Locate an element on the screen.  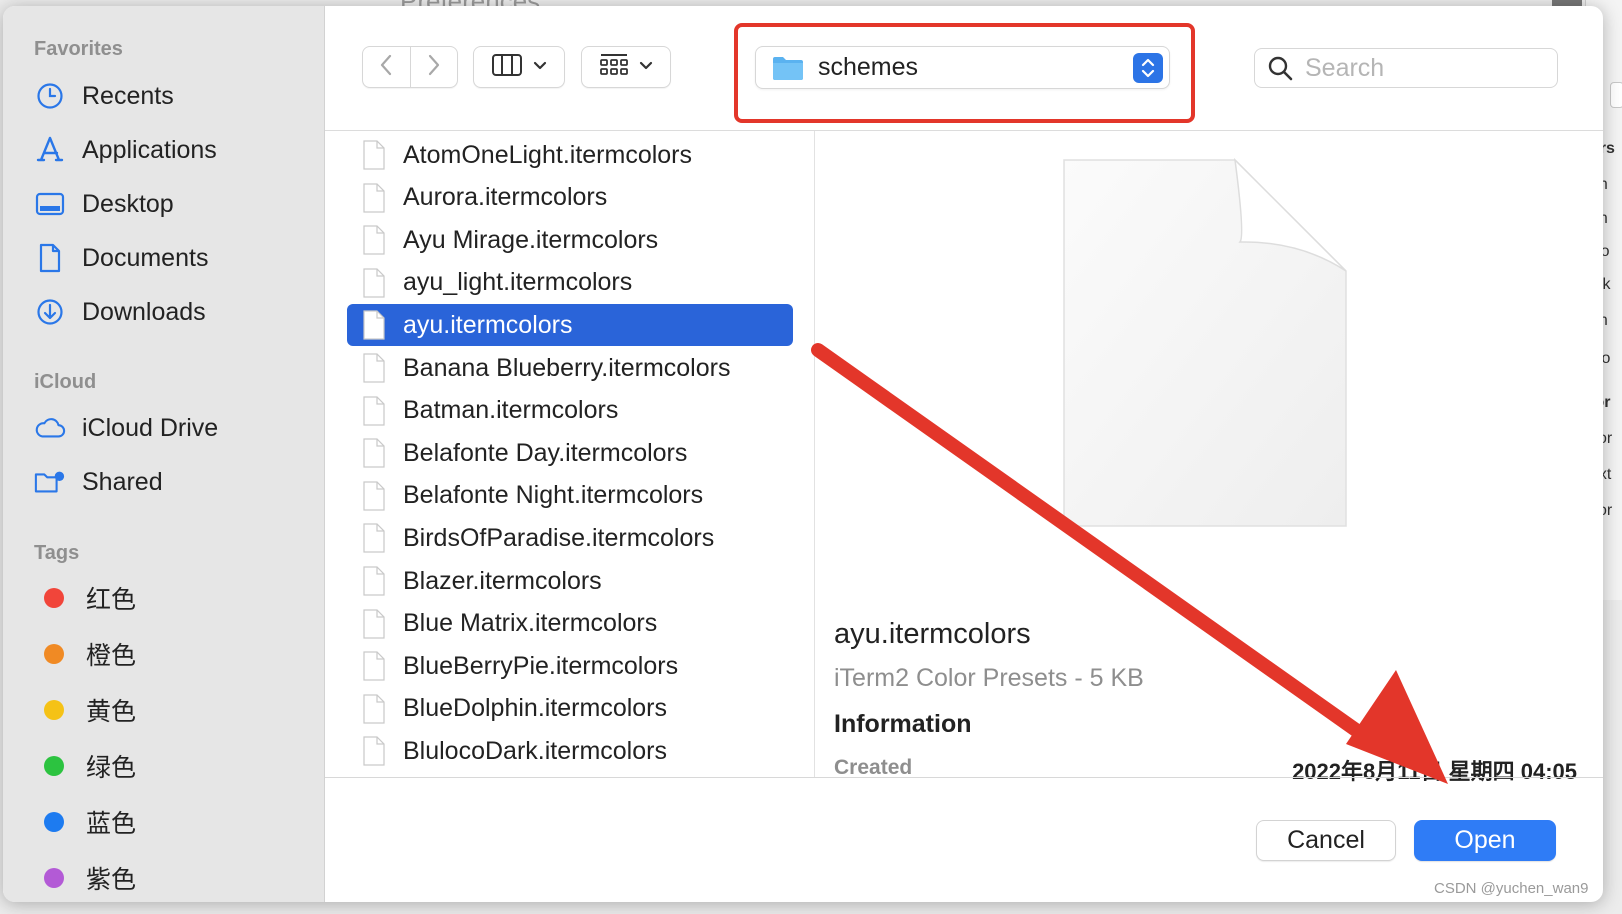
file-row: Blue Matrix.itermcolors is located at coordinates (570, 624).